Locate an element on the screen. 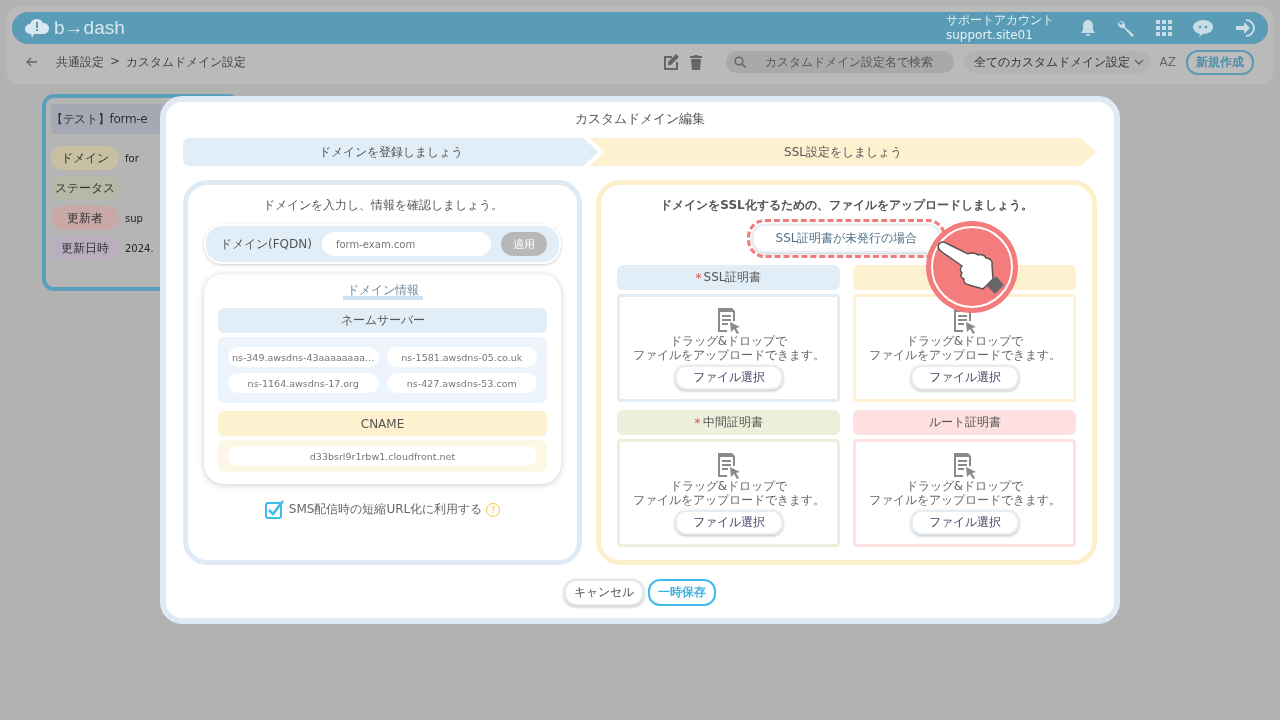 The image size is (1280, 720). account-name: サポートアカウント is located at coordinates (1000, 20).